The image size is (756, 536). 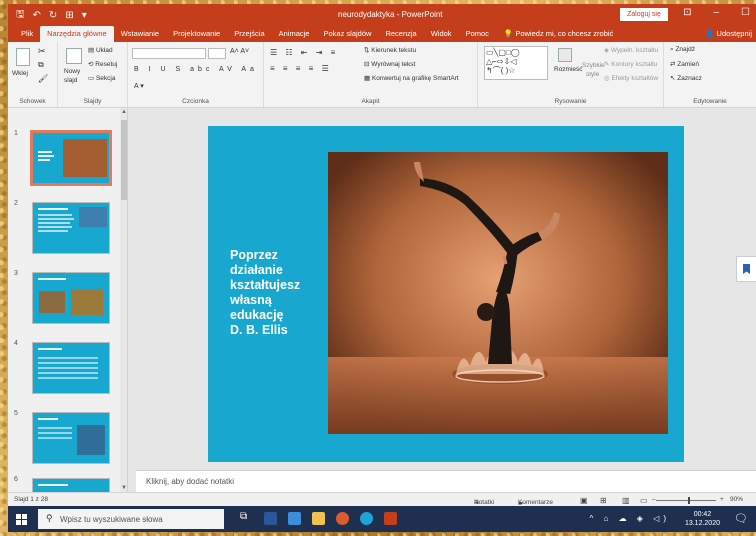 What do you see at coordinates (294, 518) in the screenshot?
I see `people-icon` at bounding box center [294, 518].